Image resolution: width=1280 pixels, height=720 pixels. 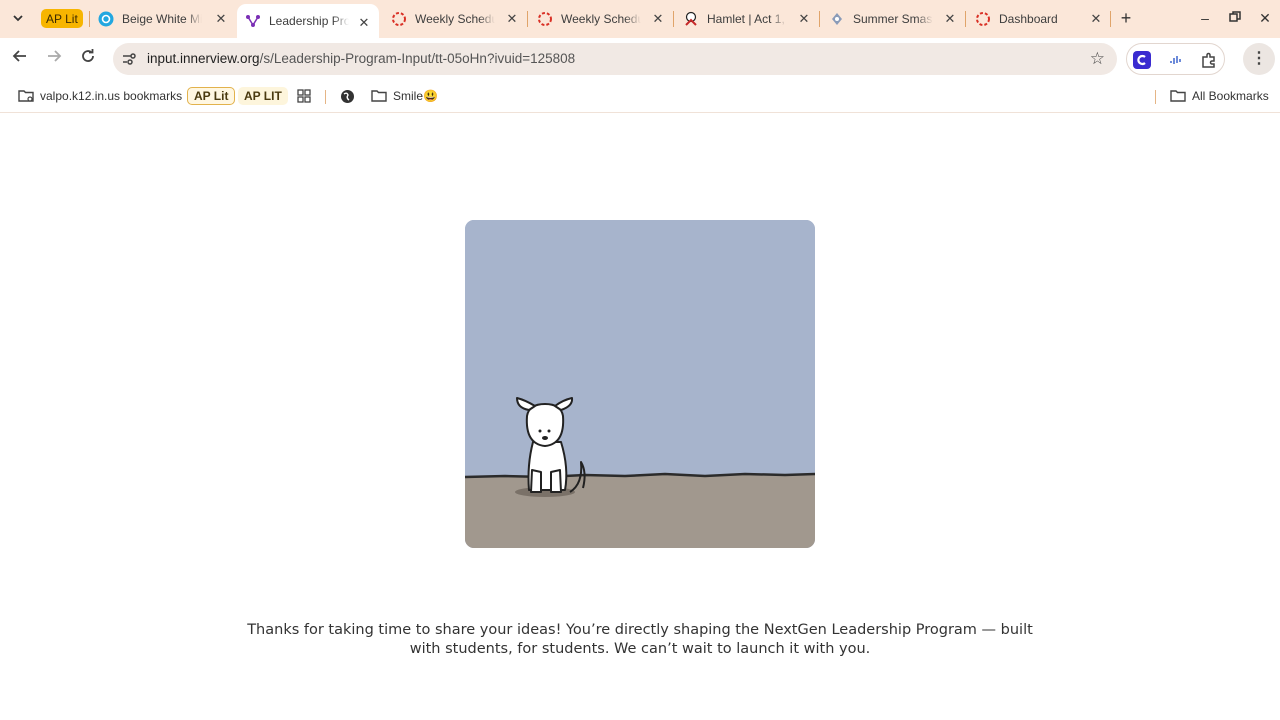 I want to click on extensions-group, so click(x=1175, y=59).